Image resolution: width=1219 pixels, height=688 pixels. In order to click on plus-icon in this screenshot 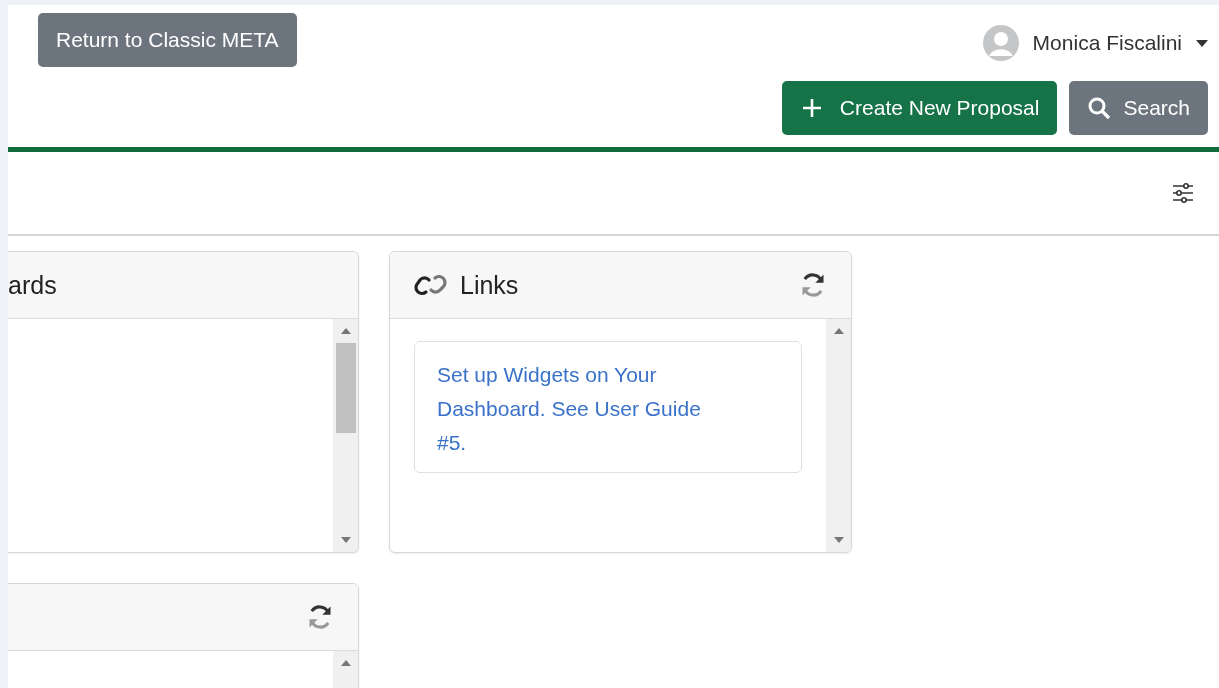, I will do `click(811, 108)`.